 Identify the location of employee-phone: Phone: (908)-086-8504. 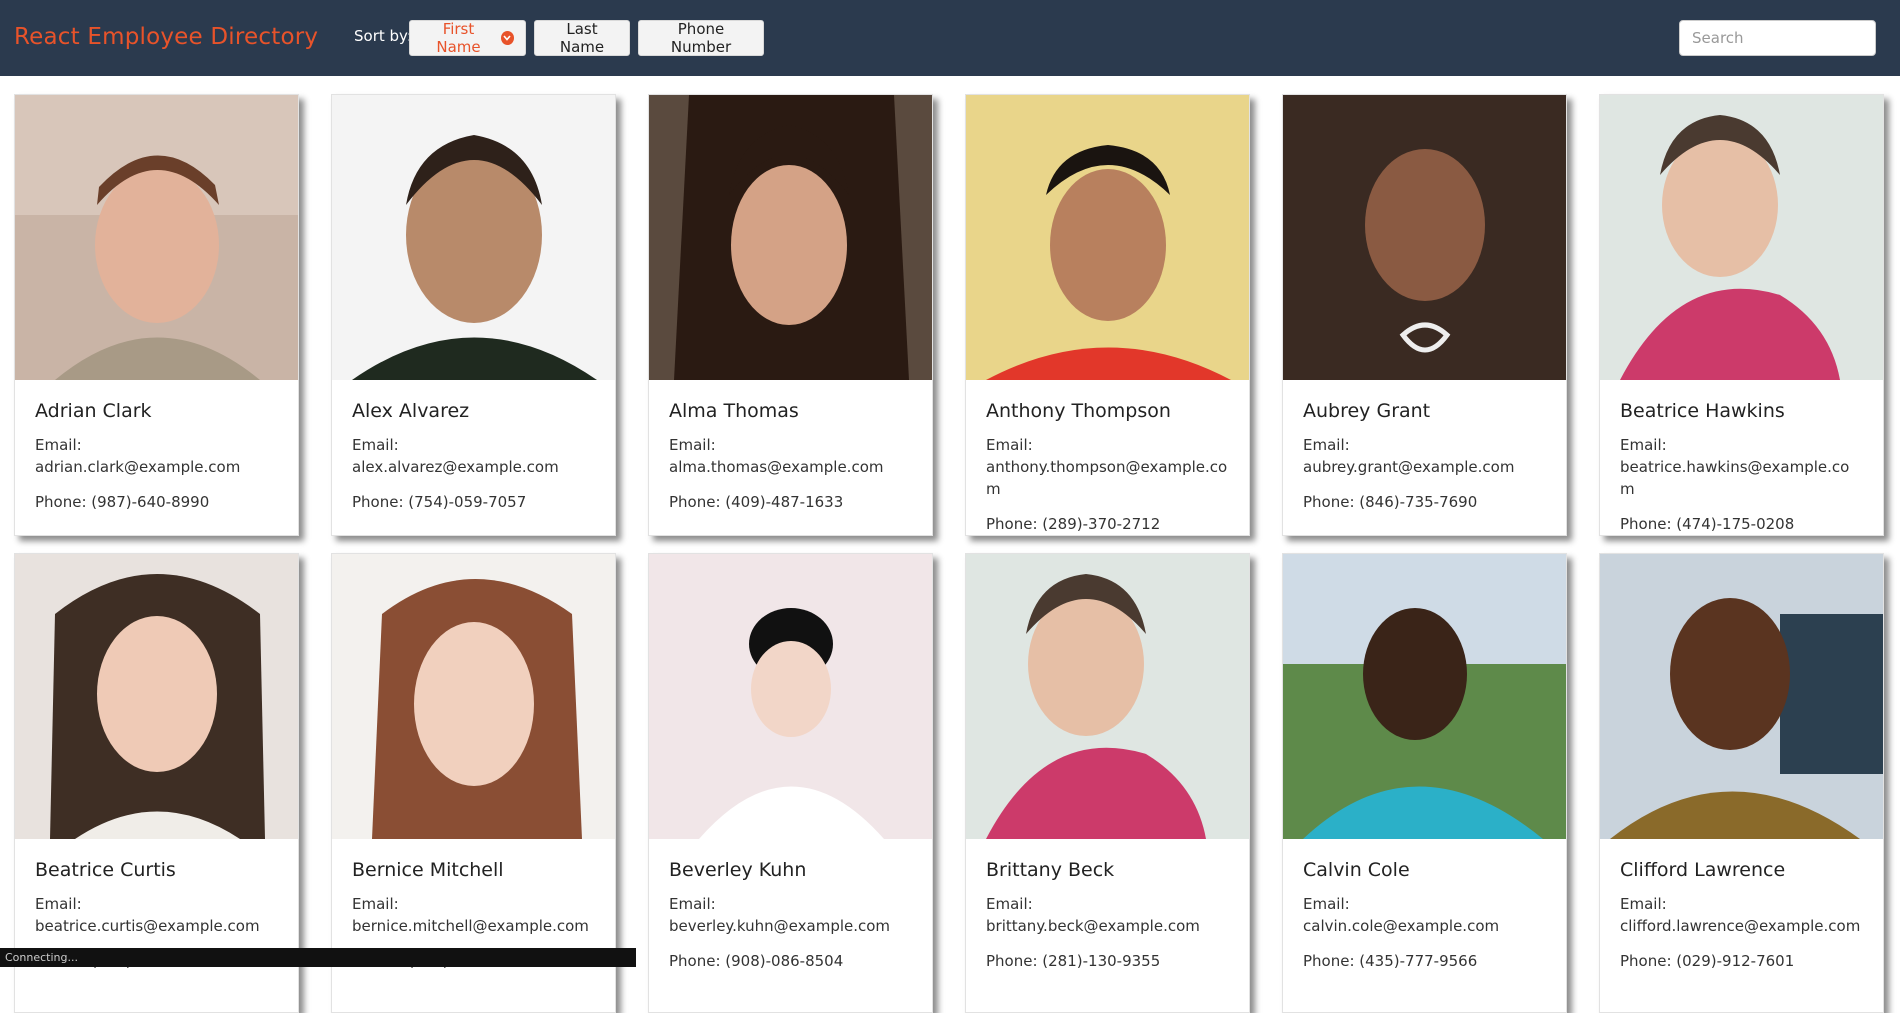
(756, 961).